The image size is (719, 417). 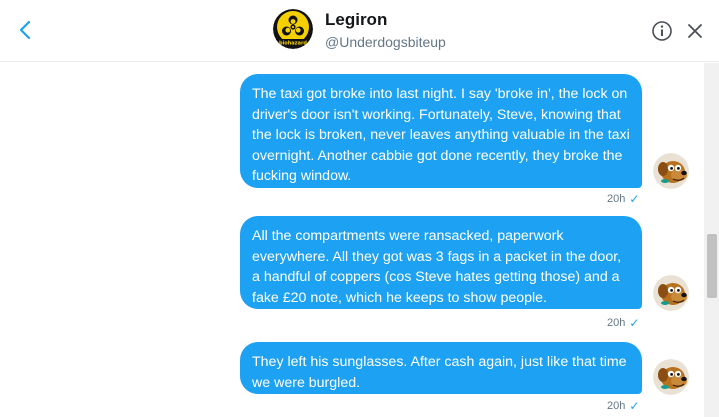 What do you see at coordinates (385, 42) in the screenshot?
I see `conversation-handle: @Underdogsbiteup` at bounding box center [385, 42].